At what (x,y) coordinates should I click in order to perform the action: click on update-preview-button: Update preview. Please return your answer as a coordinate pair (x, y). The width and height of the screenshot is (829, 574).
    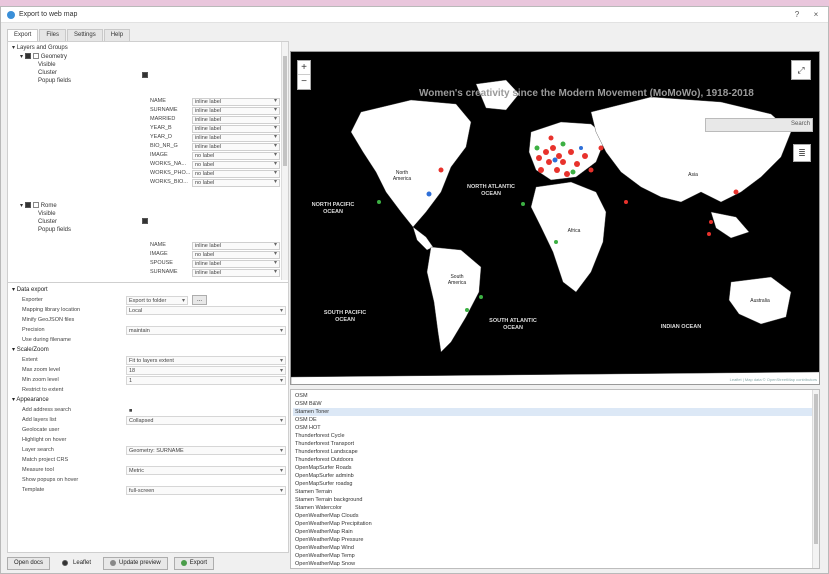
    Looking at the image, I should click on (135, 563).